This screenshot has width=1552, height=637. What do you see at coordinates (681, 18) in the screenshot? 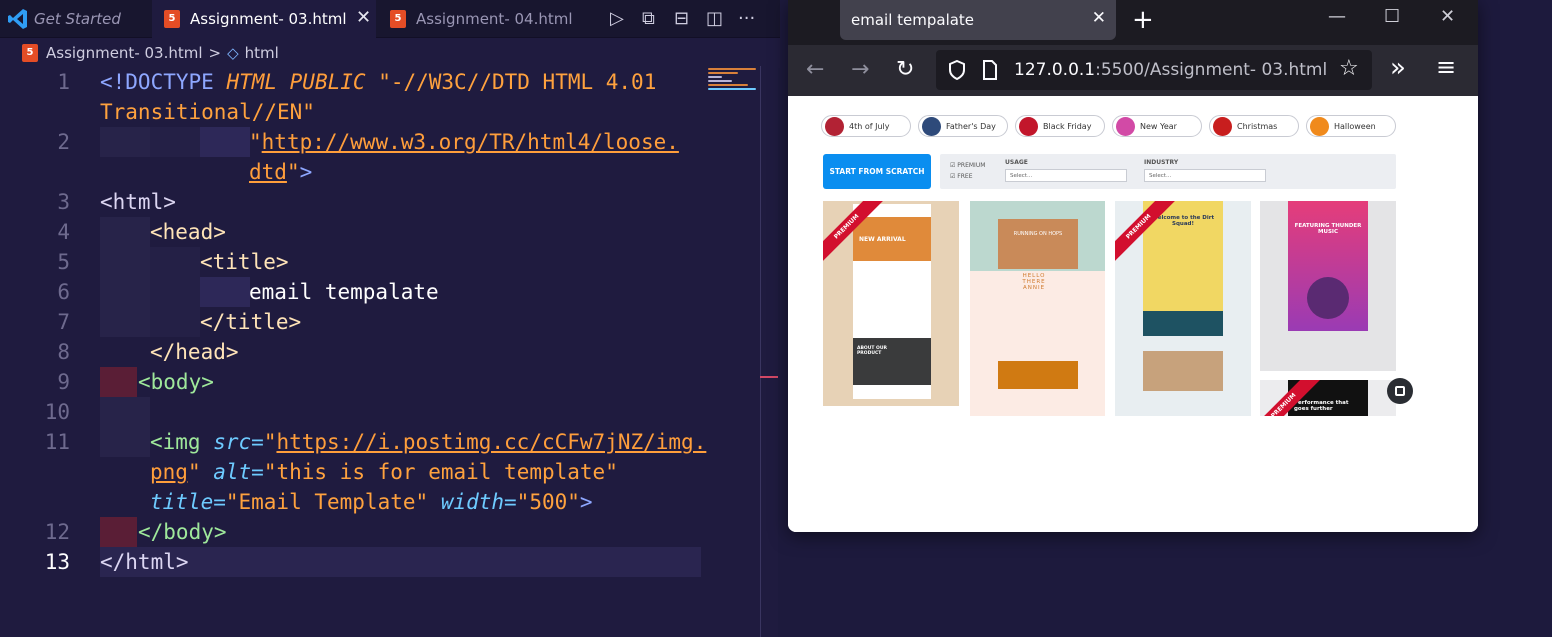
I see `toggle-layout-icon: ⊟` at bounding box center [681, 18].